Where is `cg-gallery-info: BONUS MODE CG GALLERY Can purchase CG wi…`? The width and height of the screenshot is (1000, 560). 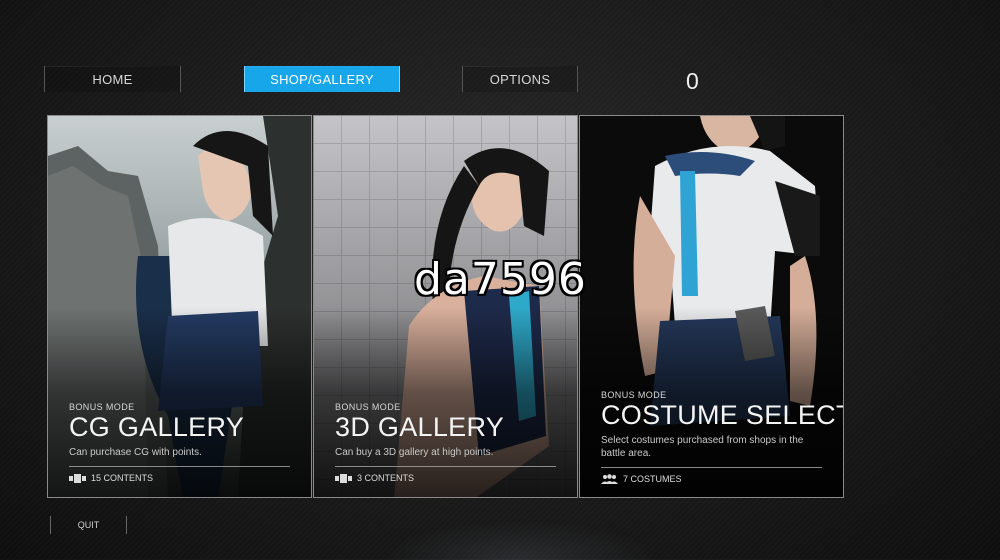 cg-gallery-info: BONUS MODE CG GALLERY Can purchase CG wi… is located at coordinates (179, 442).